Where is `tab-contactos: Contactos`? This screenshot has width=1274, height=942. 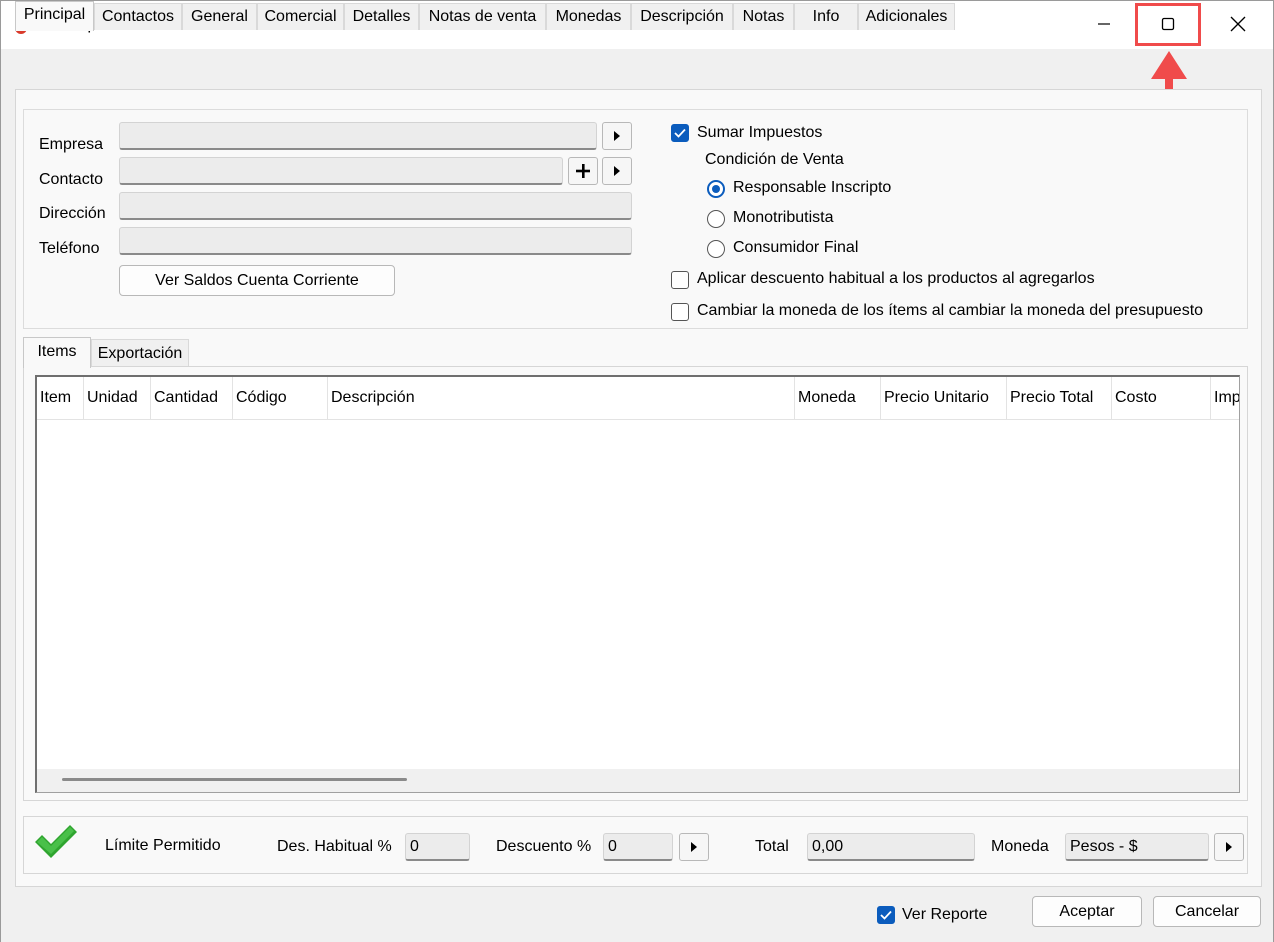
tab-contactos: Contactos is located at coordinates (138, 16).